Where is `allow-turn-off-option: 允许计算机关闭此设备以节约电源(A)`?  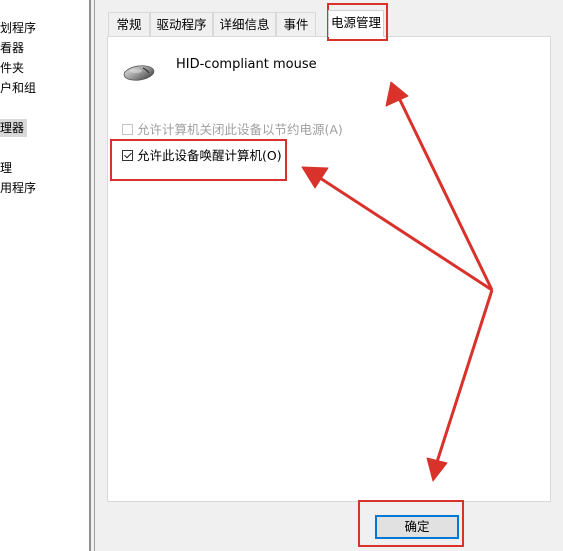 allow-turn-off-option: 允许计算机关闭此设备以节约电源(A) is located at coordinates (232, 130).